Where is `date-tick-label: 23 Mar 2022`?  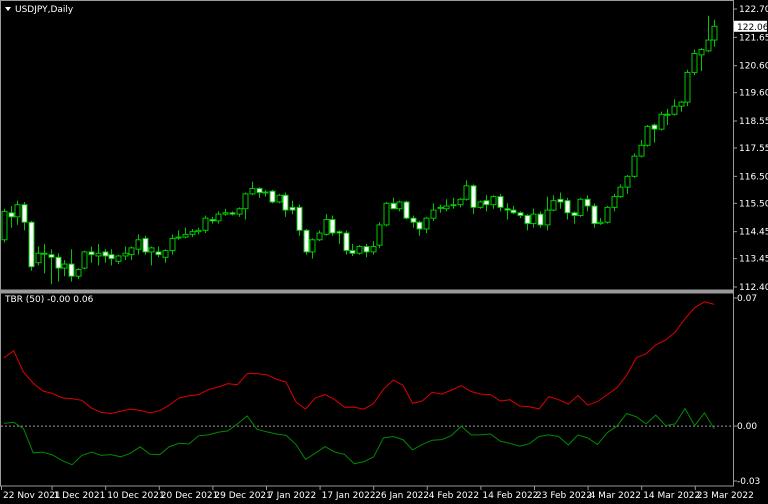
date-tick-label: 23 Mar 2022 is located at coordinates (725, 496).